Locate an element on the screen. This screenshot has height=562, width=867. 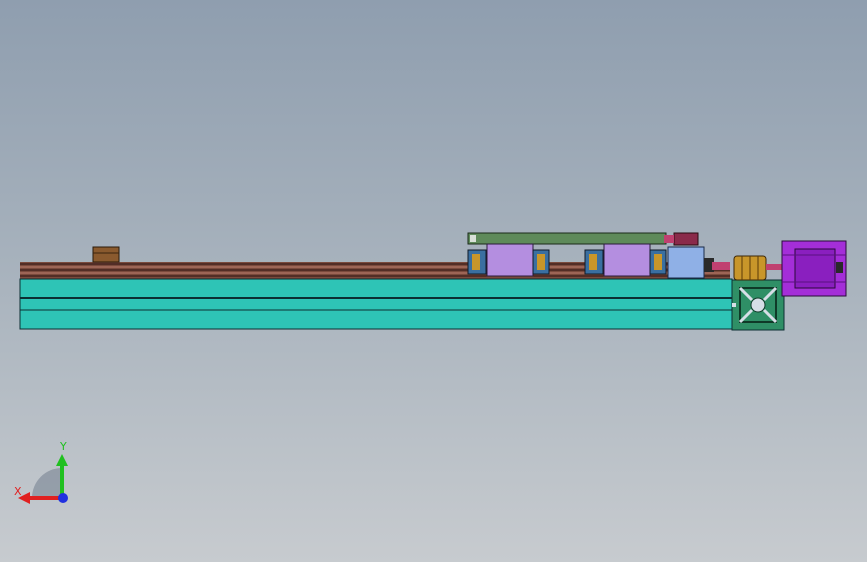
carriage-plate is located at coordinates (567, 238).